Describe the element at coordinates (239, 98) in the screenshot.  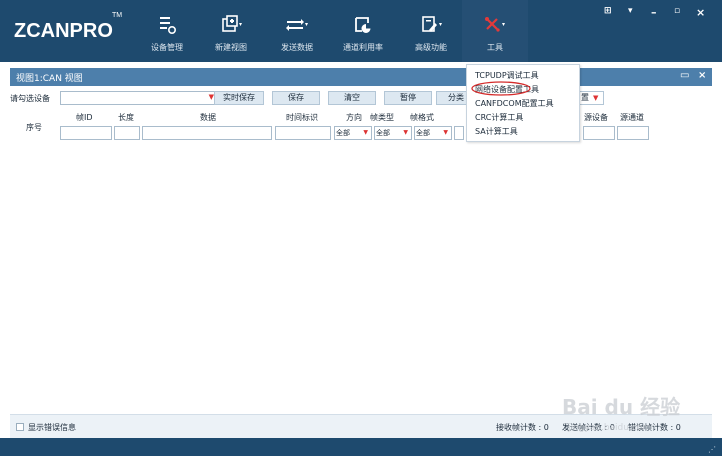
I see `realtime-save-button: 实时保存` at that location.